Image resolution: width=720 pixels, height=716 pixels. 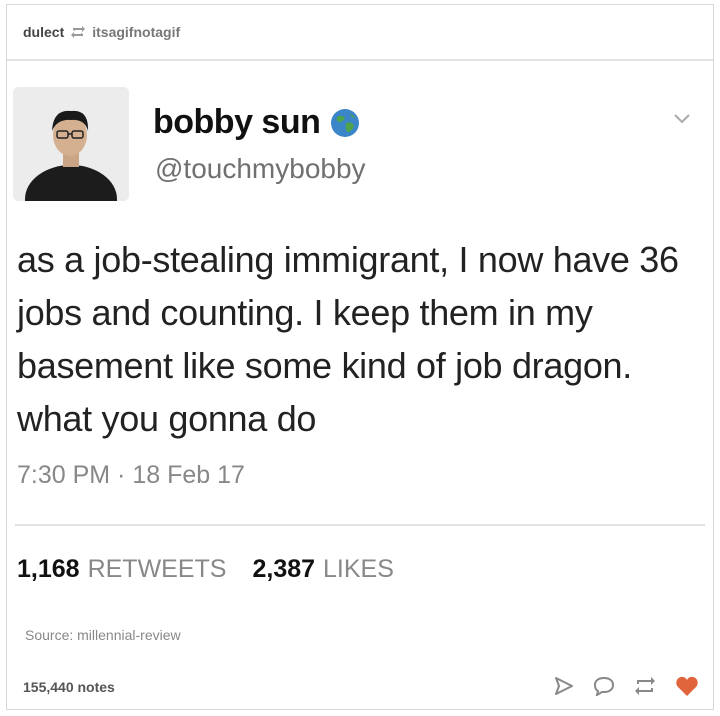 What do you see at coordinates (360, 525) in the screenshot?
I see `divider` at bounding box center [360, 525].